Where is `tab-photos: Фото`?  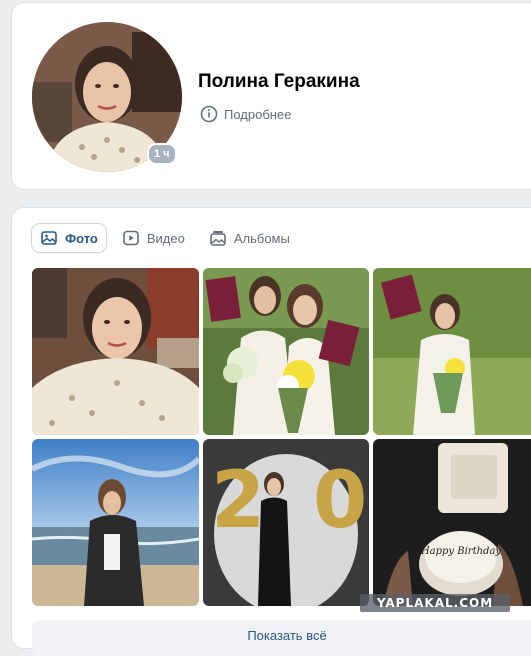 tab-photos: Фото is located at coordinates (69, 238).